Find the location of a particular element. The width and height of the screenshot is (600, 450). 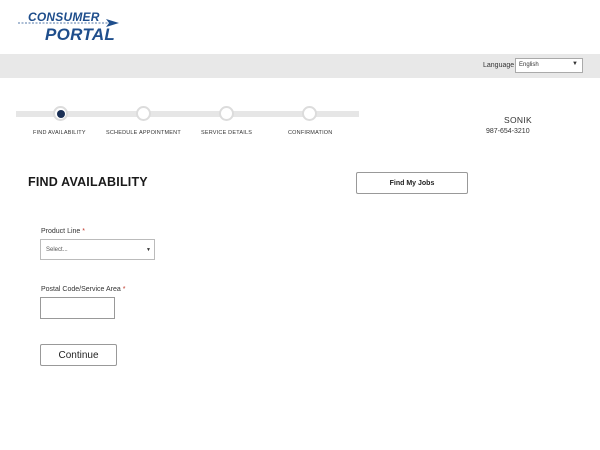

find-my-jobs-button: Find My Jobs is located at coordinates (412, 183).